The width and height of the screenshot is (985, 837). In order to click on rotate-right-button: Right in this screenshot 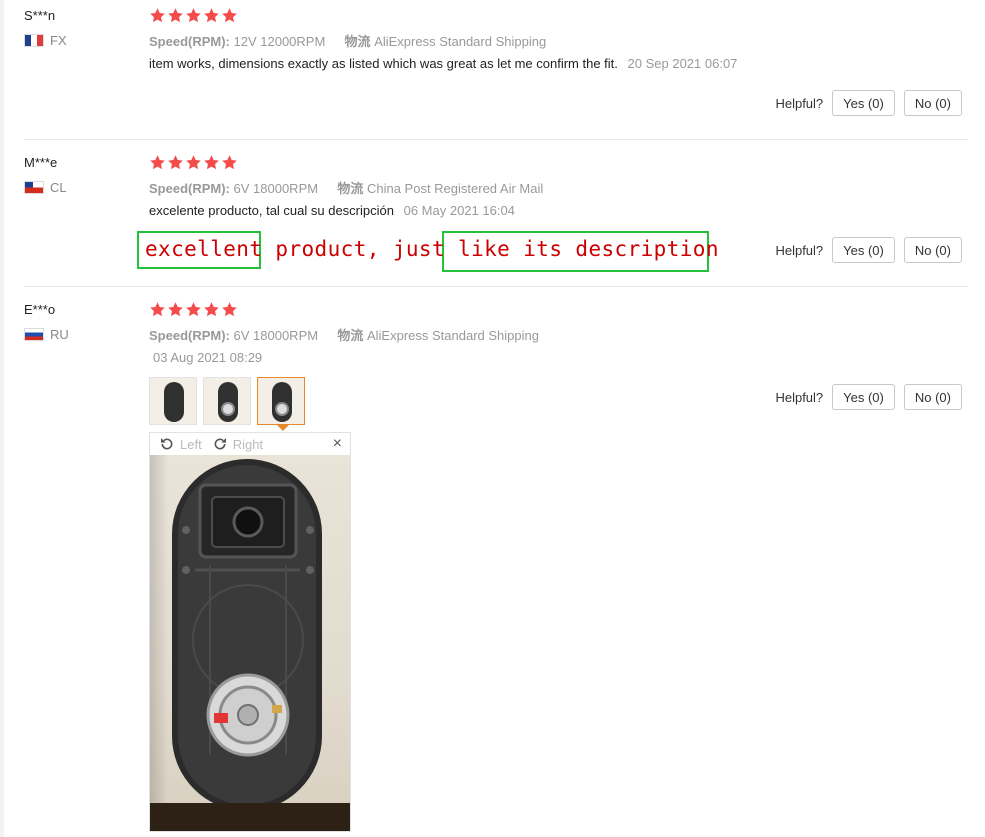, I will do `click(237, 444)`.